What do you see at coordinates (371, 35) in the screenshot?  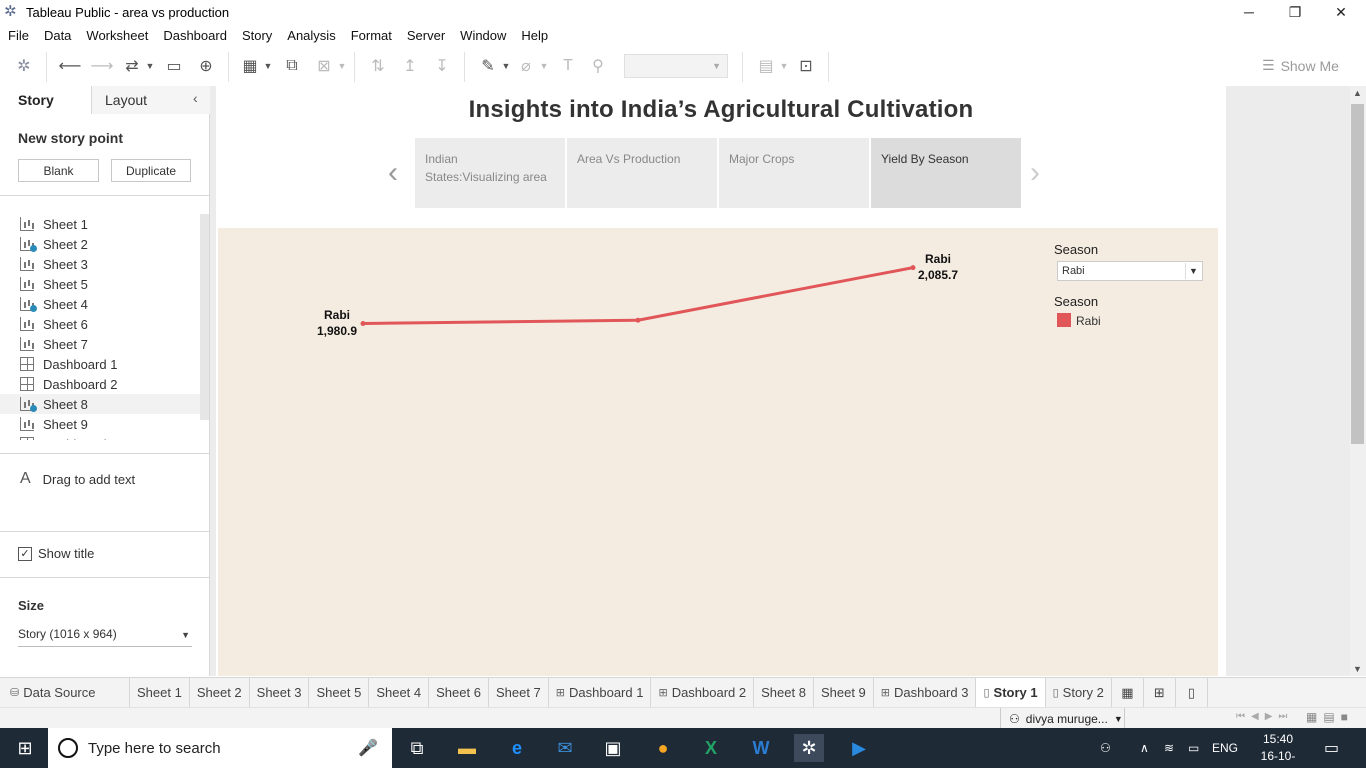 I see `menu-format: Format` at bounding box center [371, 35].